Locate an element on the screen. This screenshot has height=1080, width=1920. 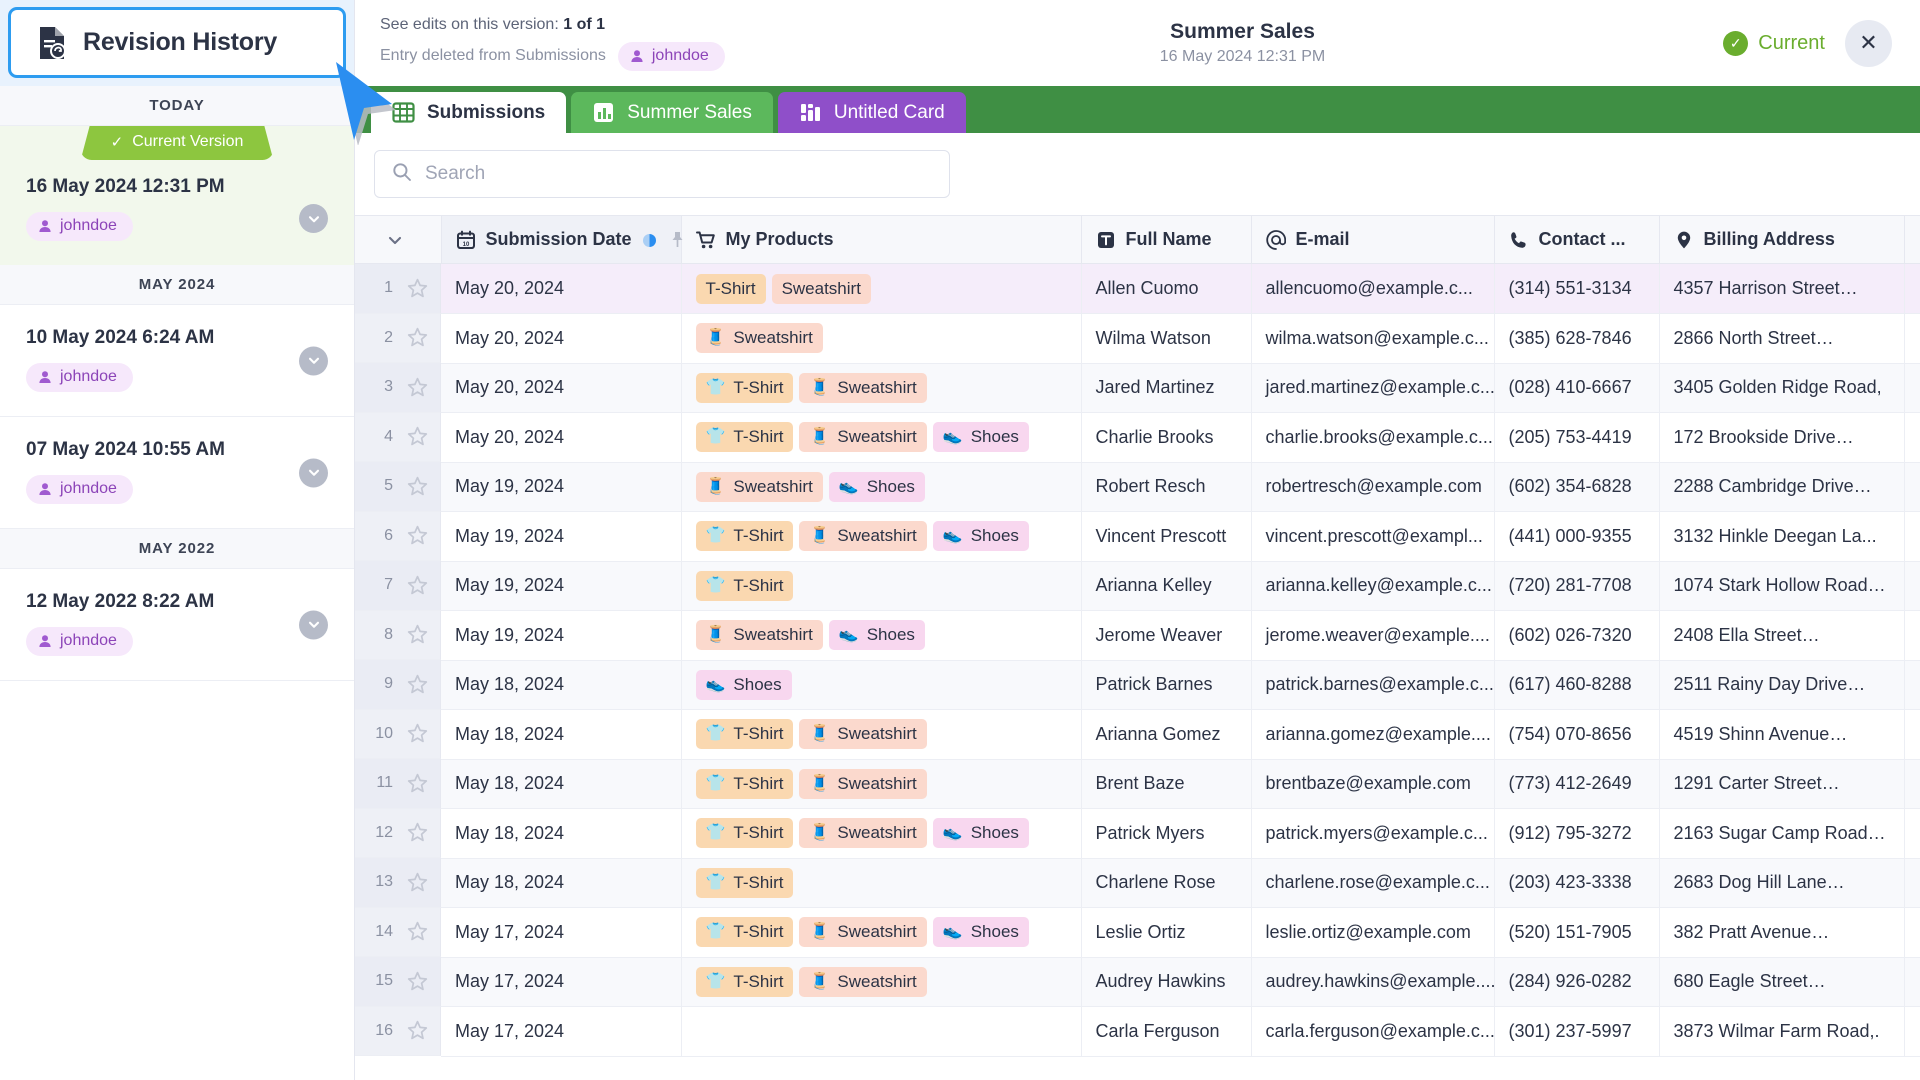
cell-full-name: Robert Resch is located at coordinates (1166, 487).